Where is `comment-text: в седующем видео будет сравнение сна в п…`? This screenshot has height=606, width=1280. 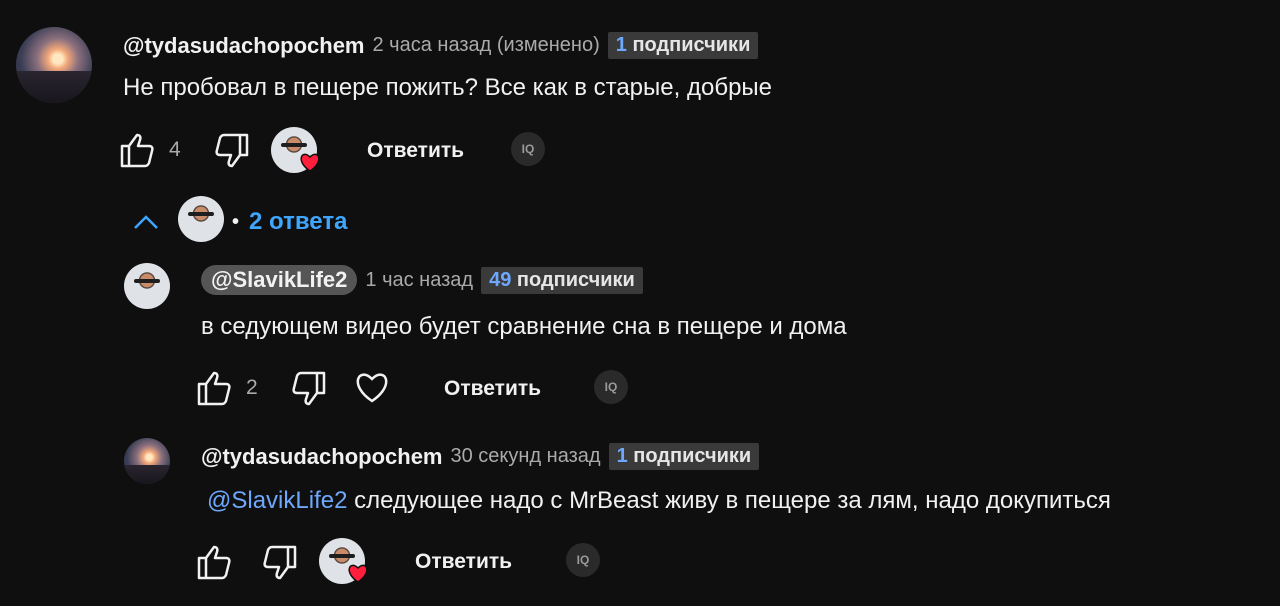 comment-text: в седующем видео будет сравнение сна в п… is located at coordinates (524, 326).